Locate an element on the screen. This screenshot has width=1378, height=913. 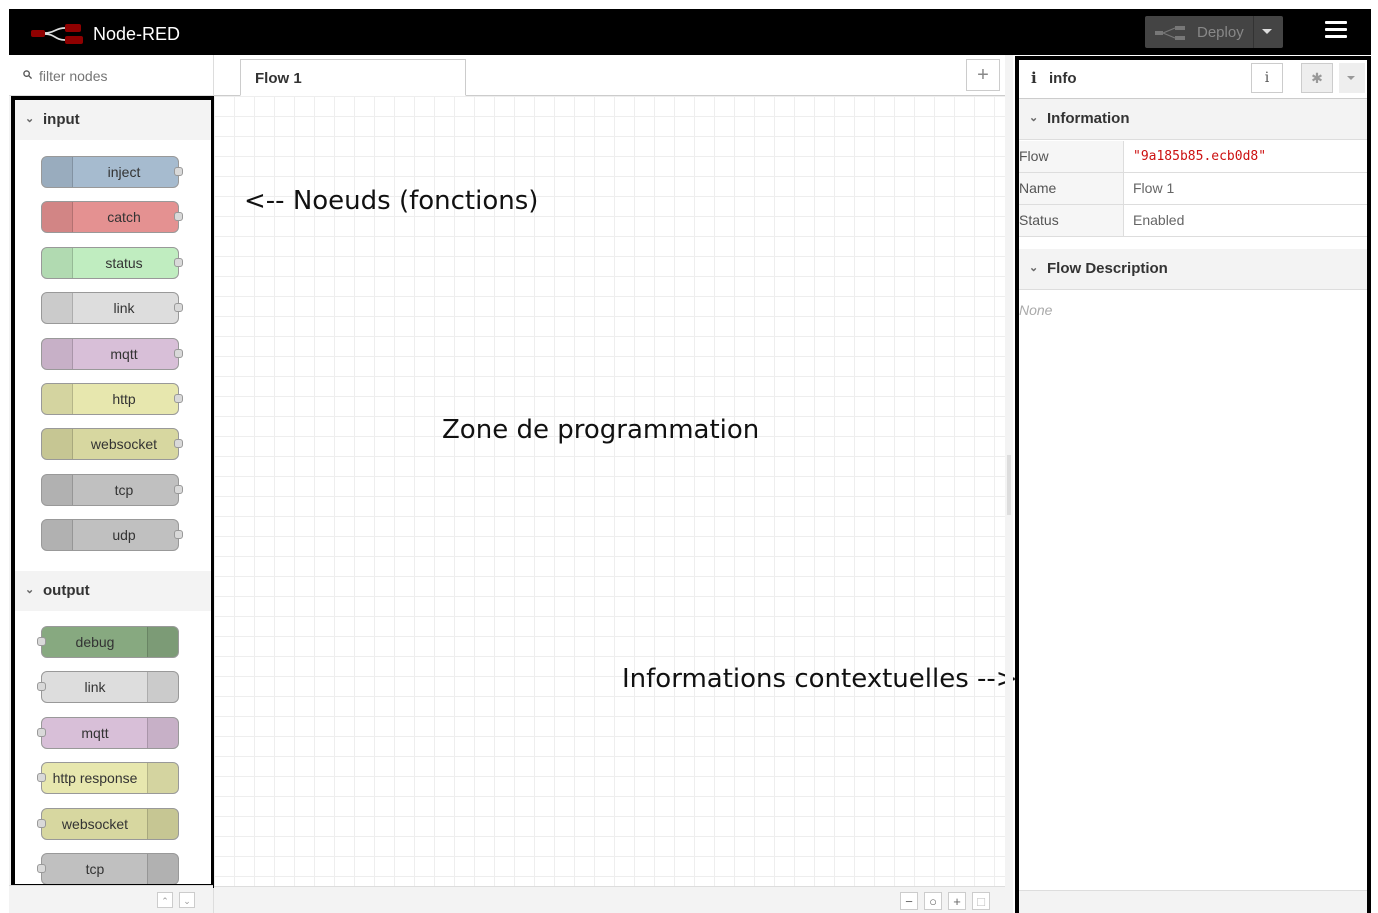
information-section-header: ⌄ Information is located at coordinates (1193, 119).